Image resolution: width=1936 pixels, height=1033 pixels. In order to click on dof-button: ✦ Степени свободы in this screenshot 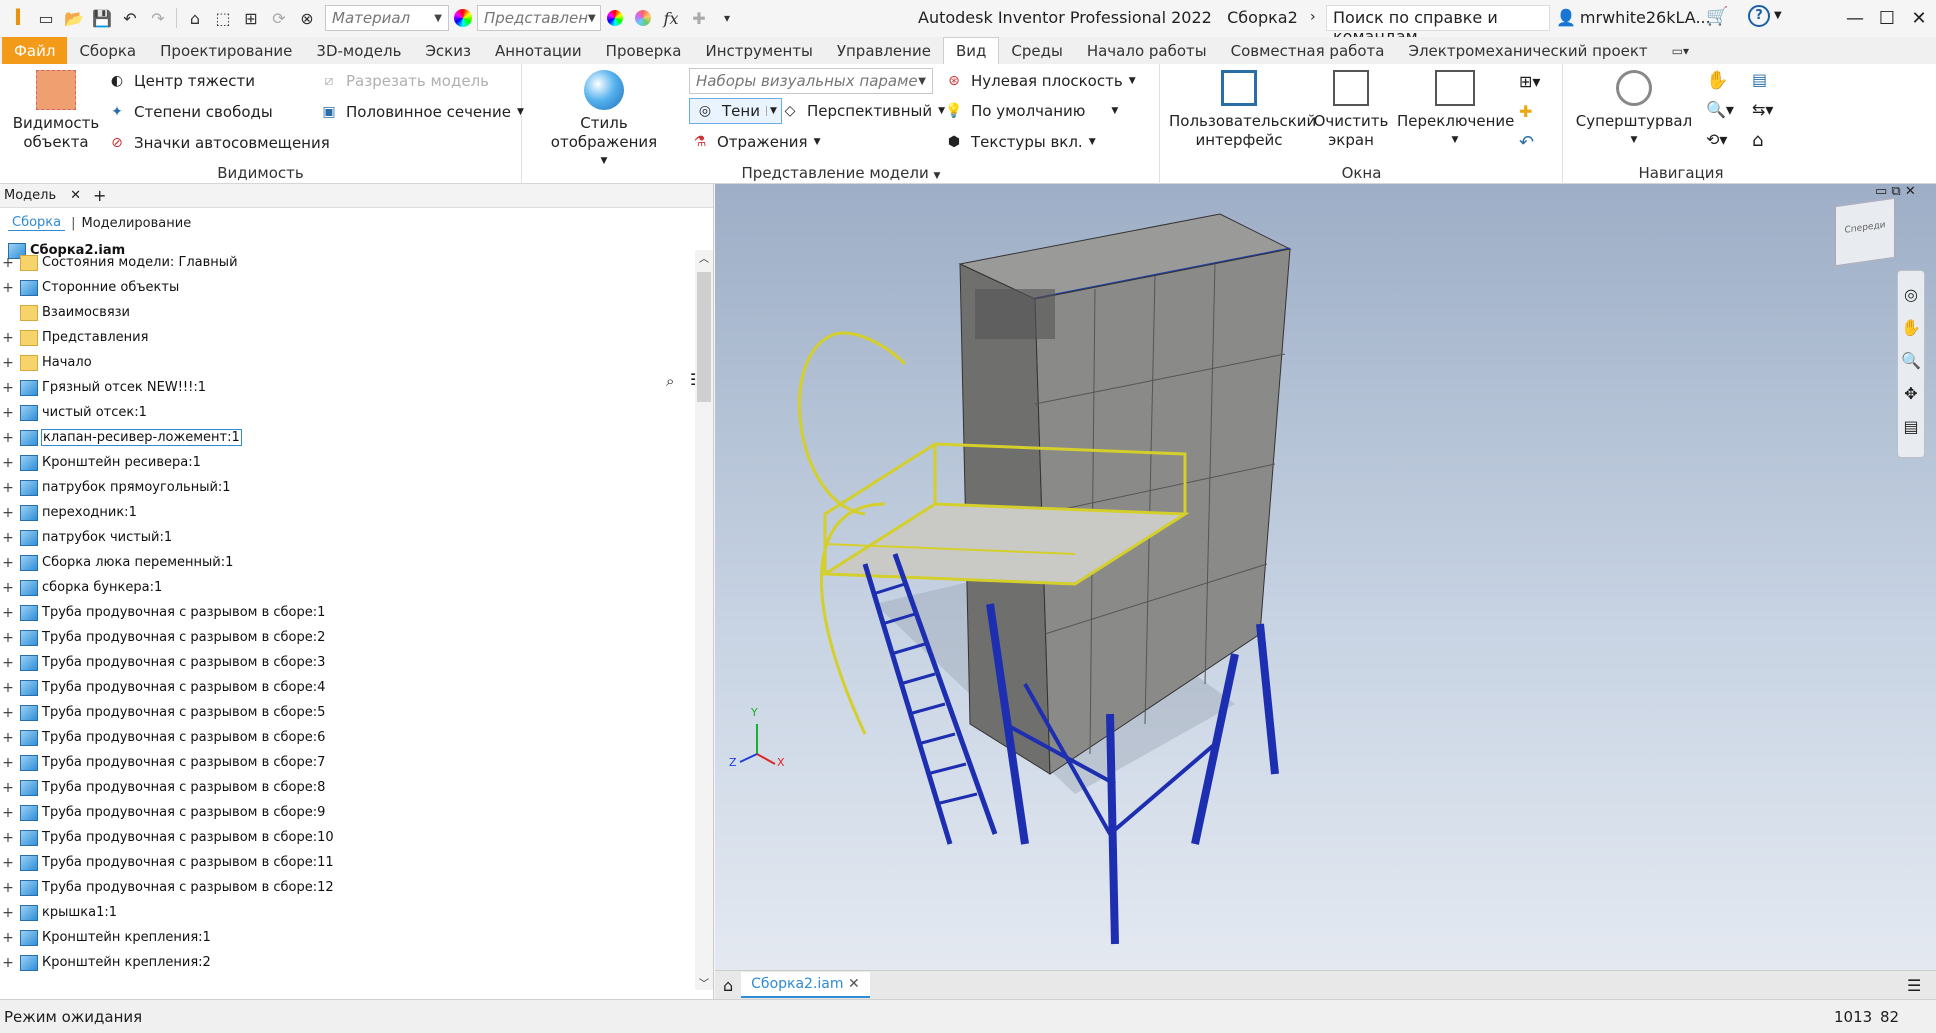, I will do `click(189, 112)`.